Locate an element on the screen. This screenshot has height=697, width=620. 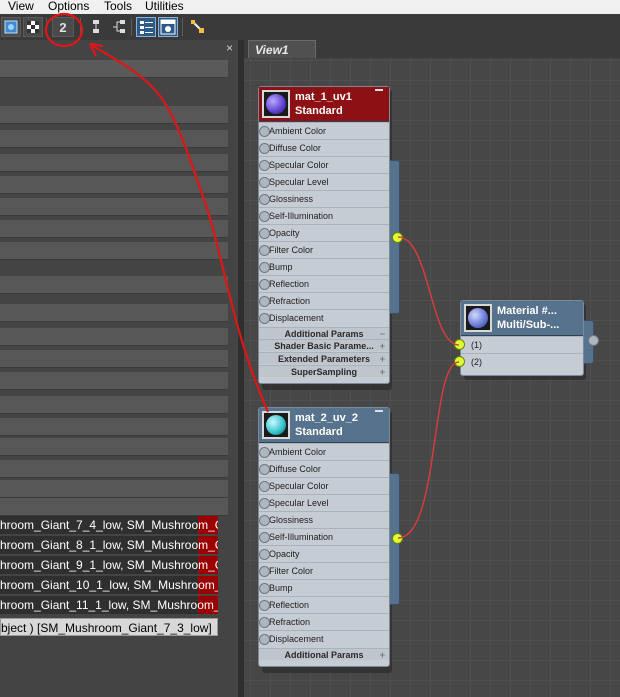
layout-tree-icon is located at coordinates (118, 27).